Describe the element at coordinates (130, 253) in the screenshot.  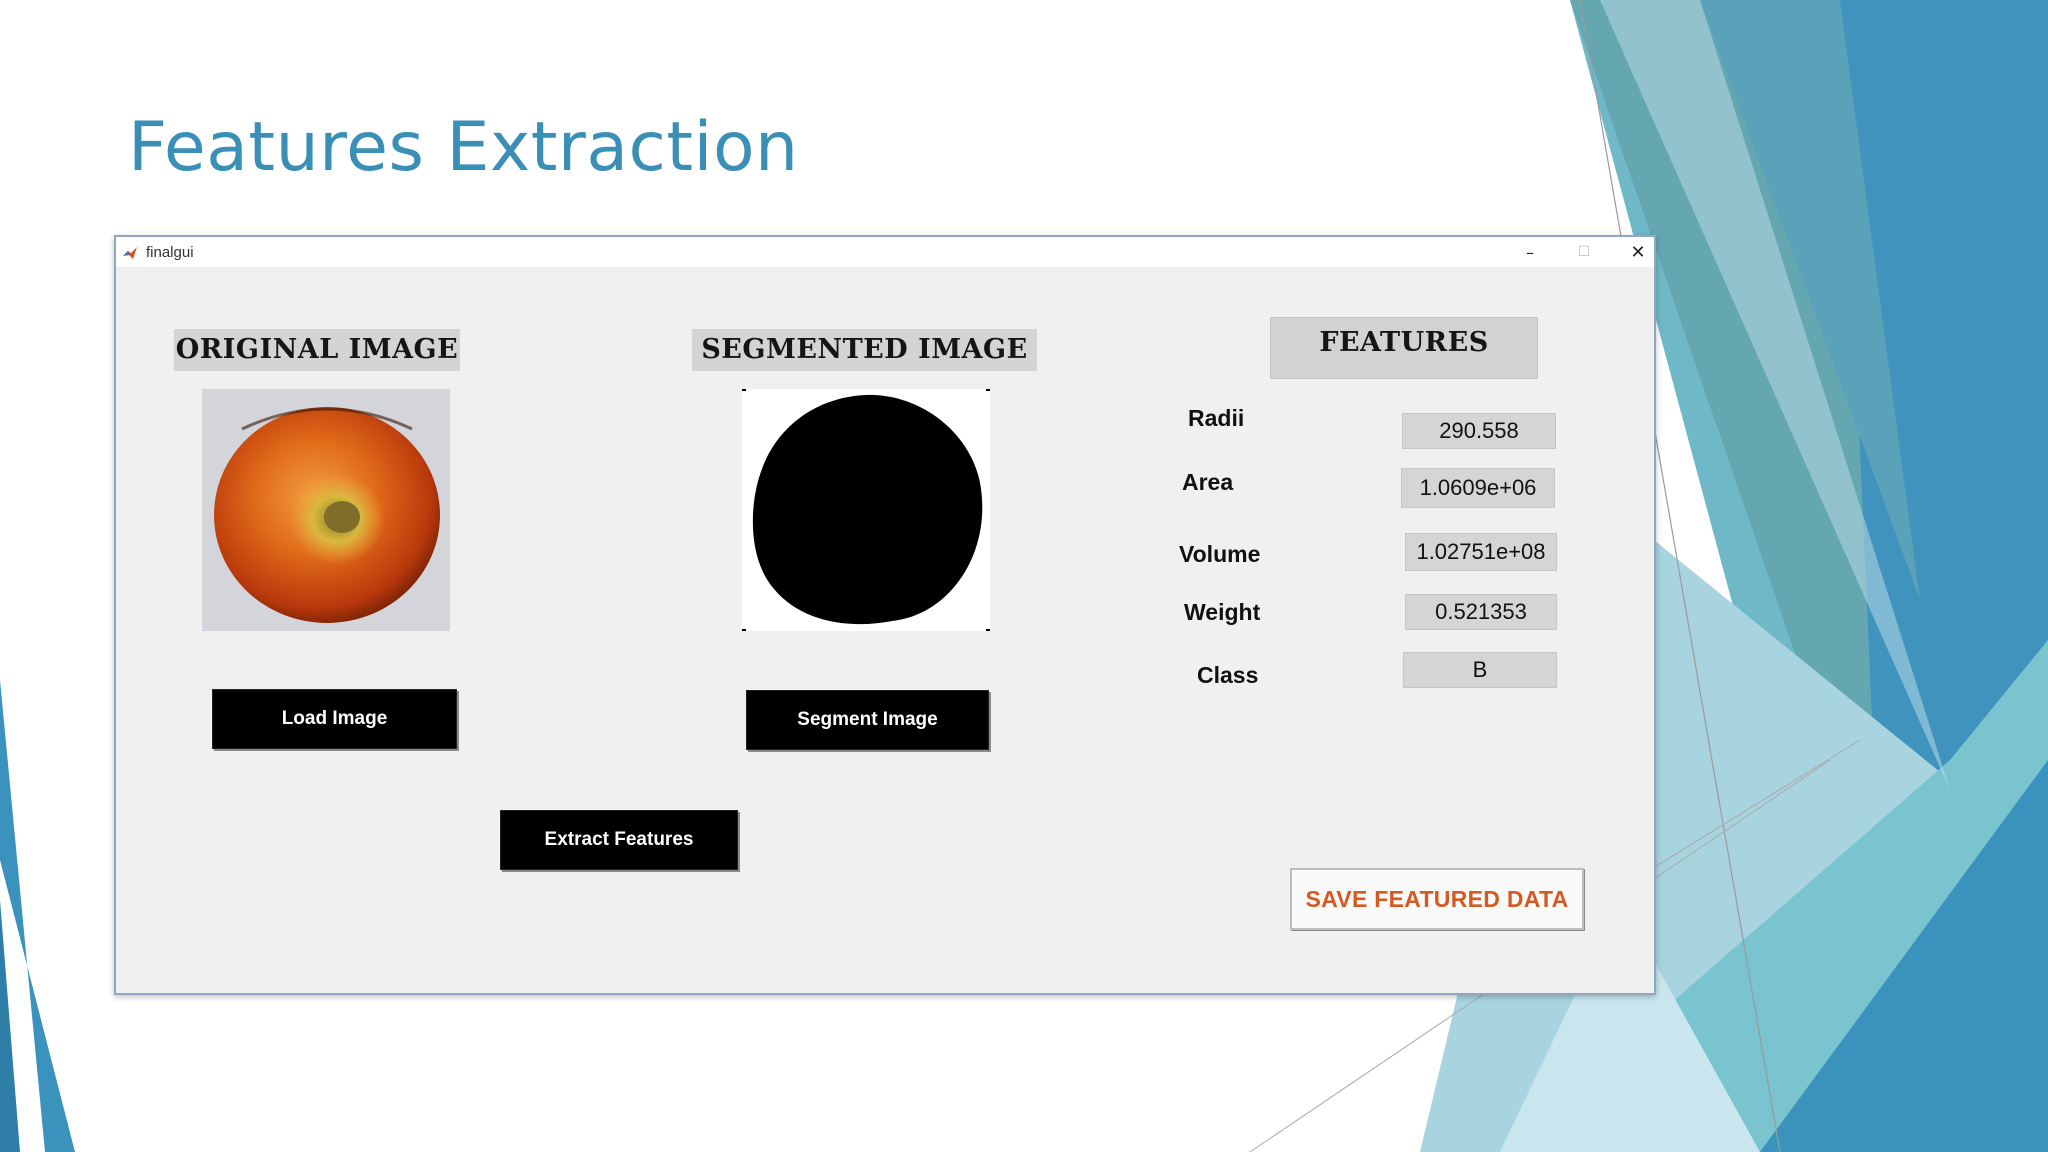
I see `matlab-icon` at that location.